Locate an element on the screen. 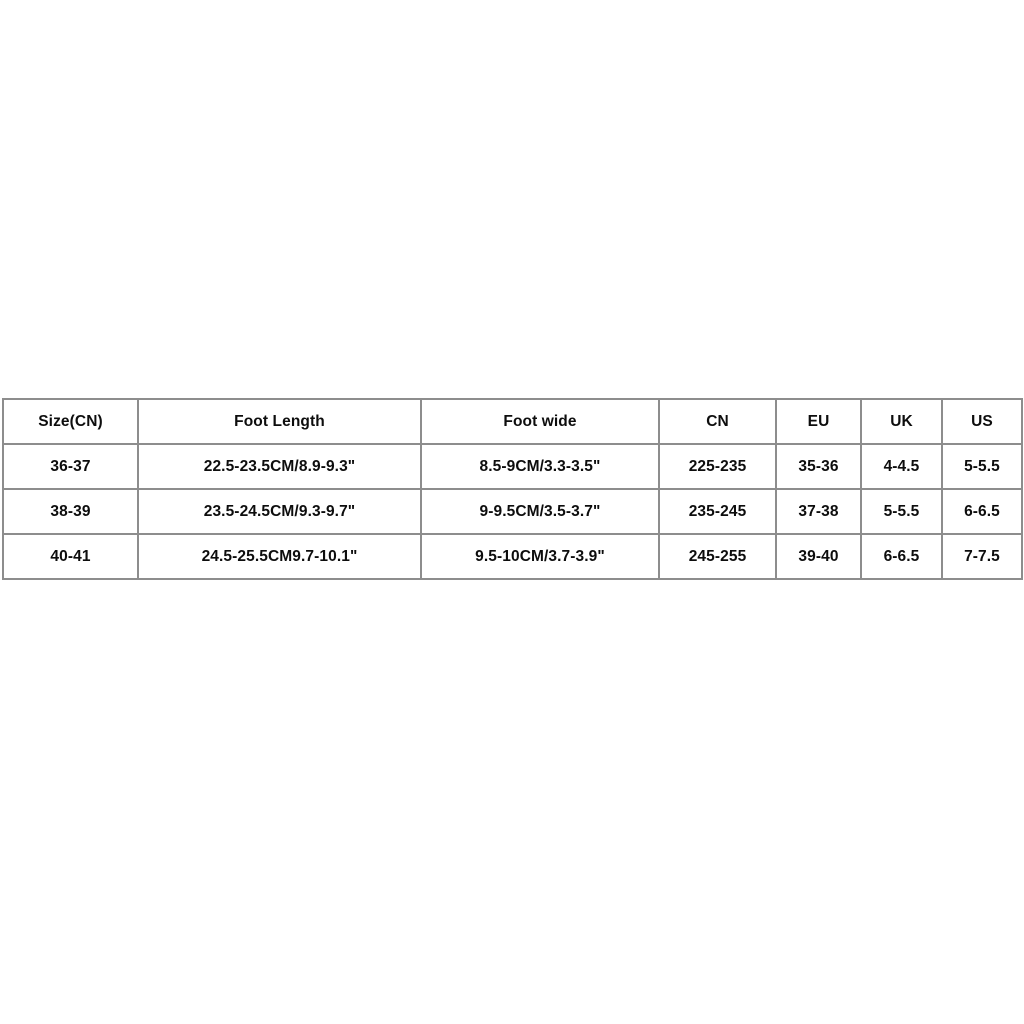 This screenshot has height=1024, width=1024. cell-uk: 4-4.5 is located at coordinates (901, 466).